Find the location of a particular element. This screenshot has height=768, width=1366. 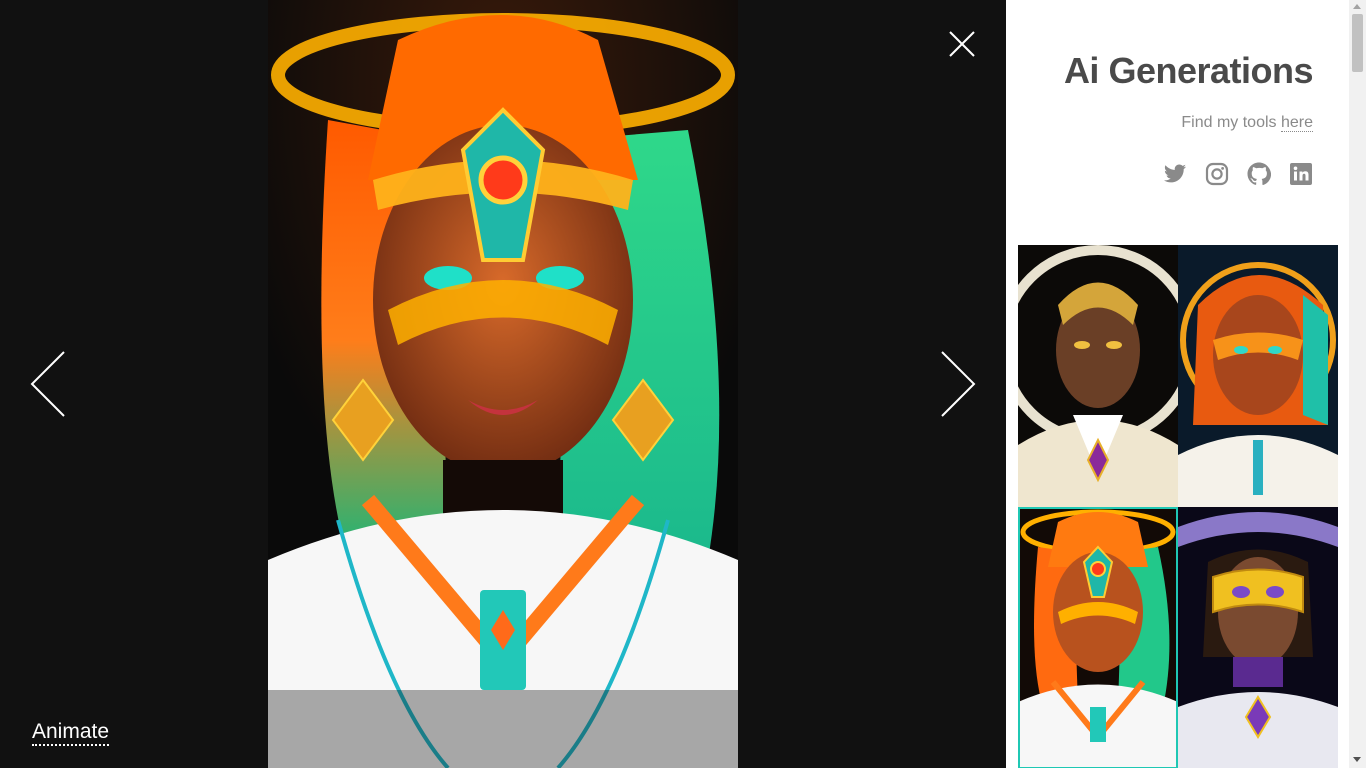

close-button is located at coordinates (962, 44).